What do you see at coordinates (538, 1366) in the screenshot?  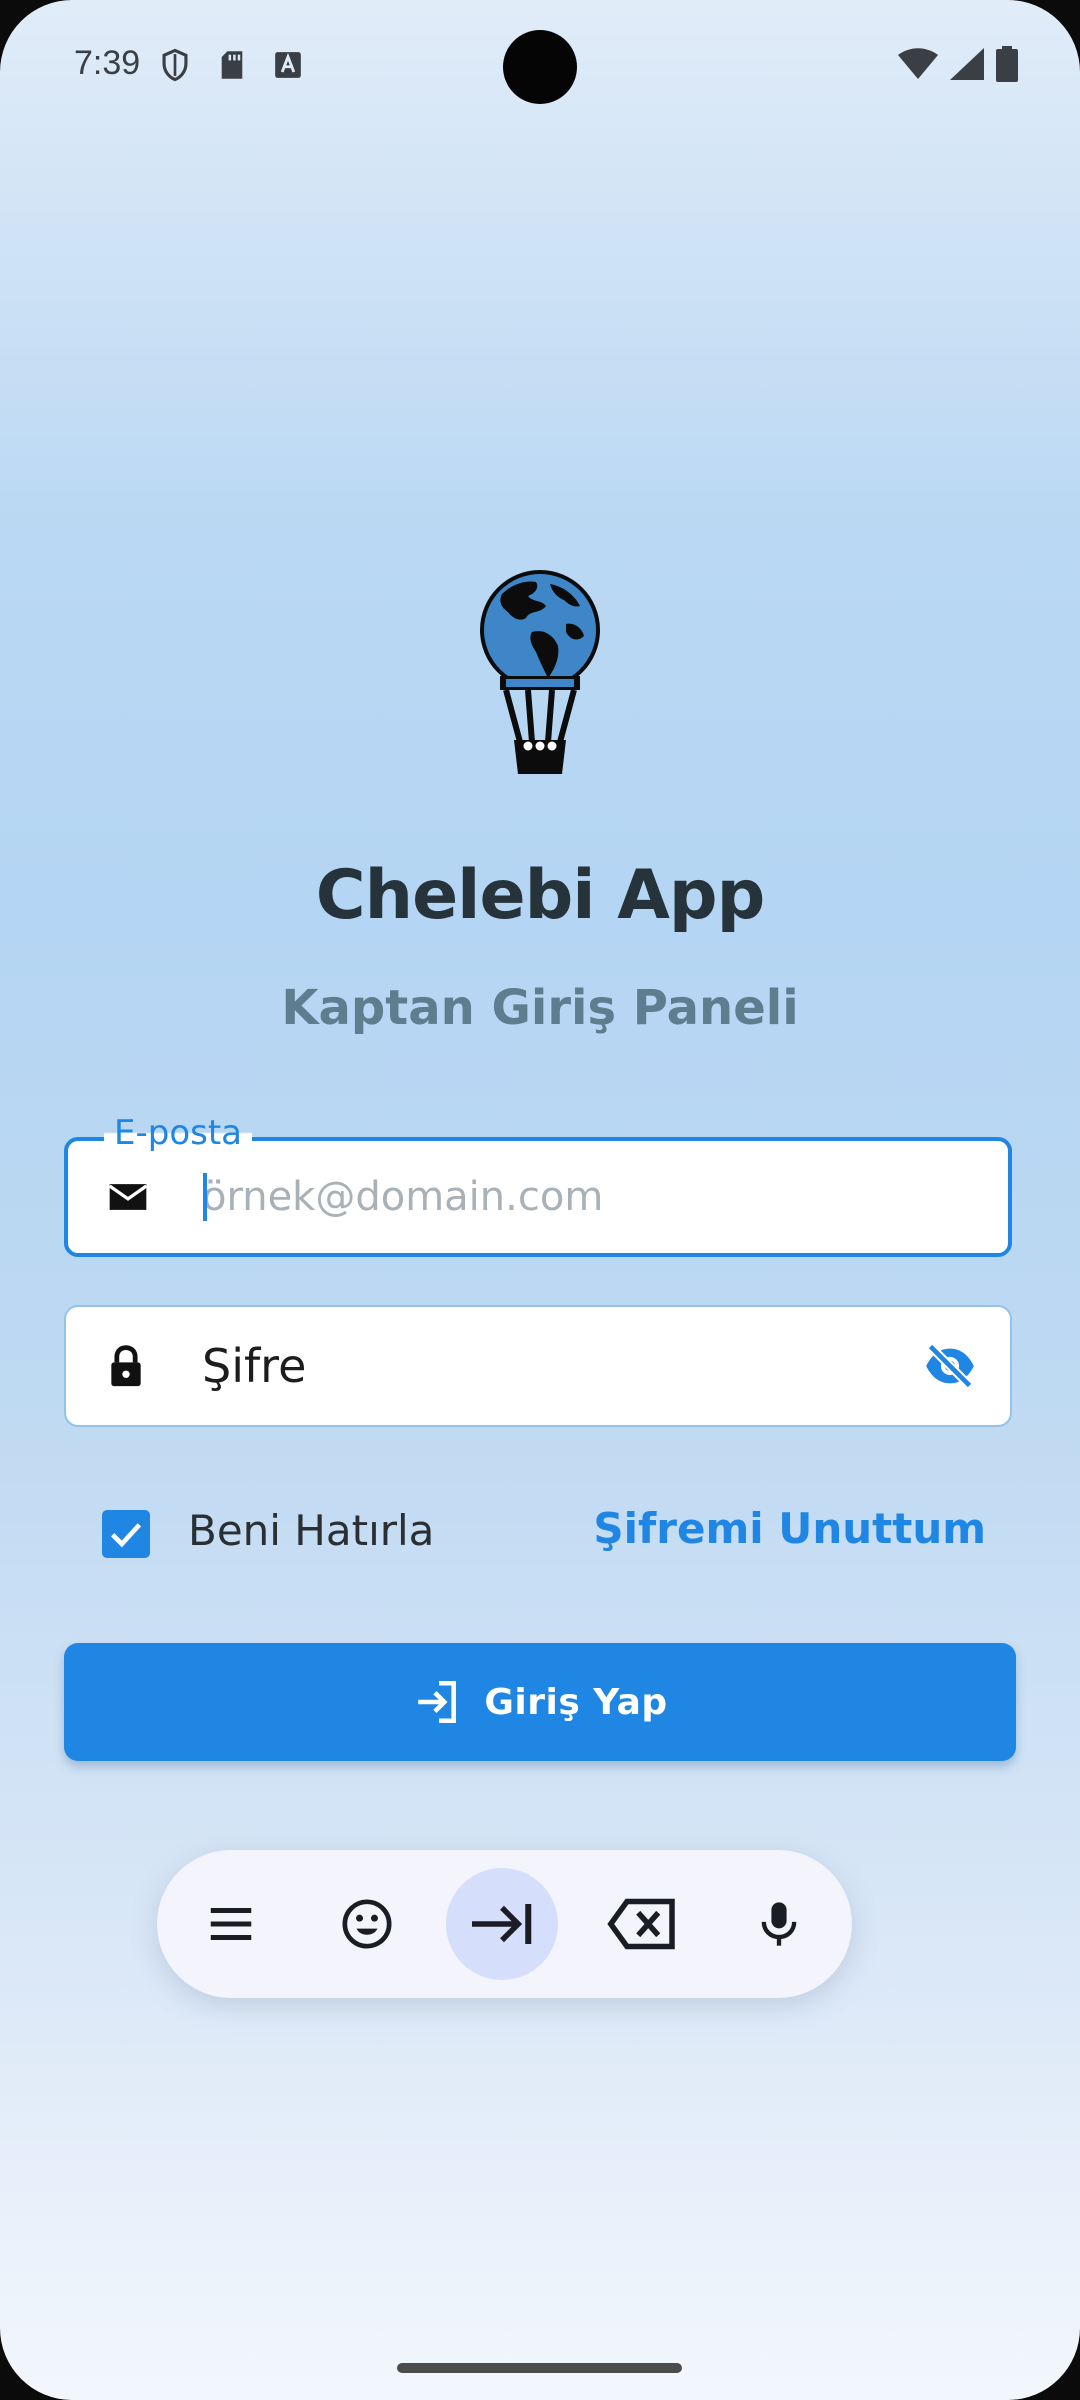 I see `password-field: Şifre` at bounding box center [538, 1366].